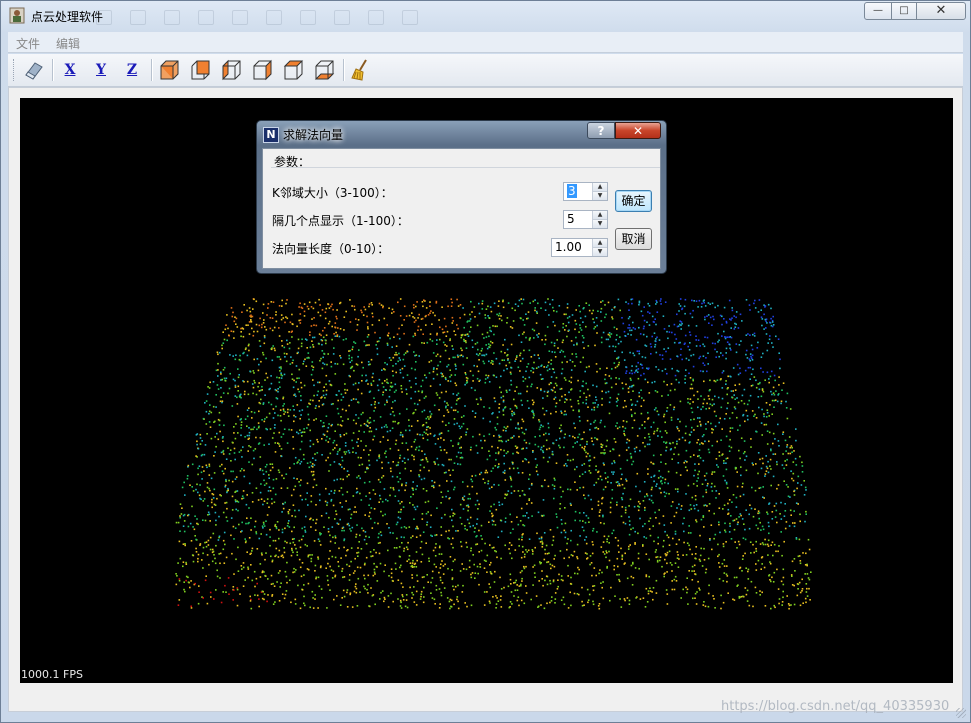 This screenshot has height=723, width=971. Describe the element at coordinates (361, 70) in the screenshot. I see `broom-icon` at that location.